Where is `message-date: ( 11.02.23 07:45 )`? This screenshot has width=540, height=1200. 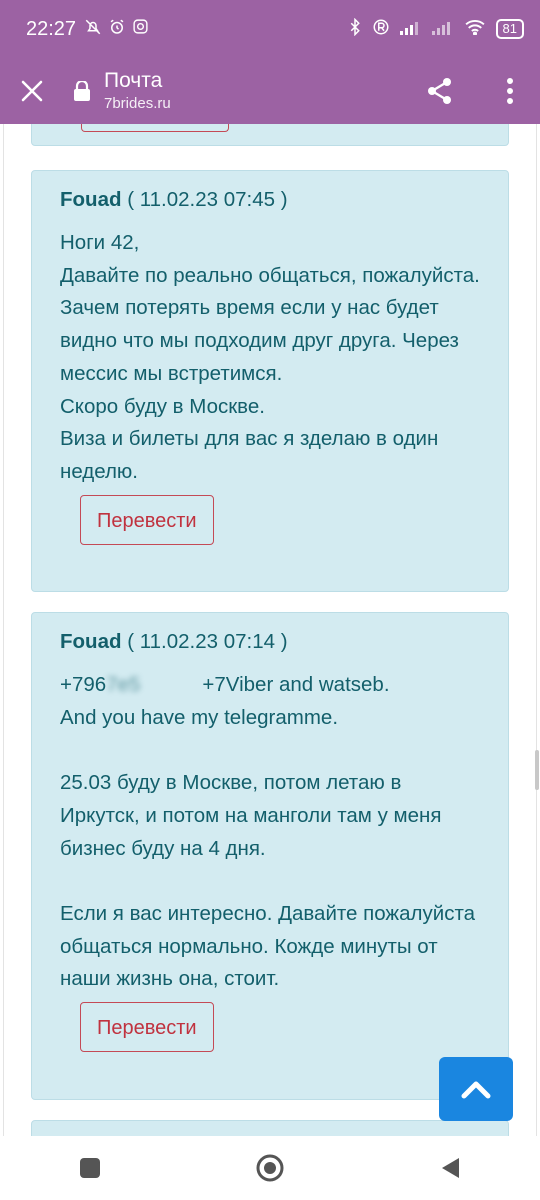 message-date: ( 11.02.23 07:45 ) is located at coordinates (207, 199).